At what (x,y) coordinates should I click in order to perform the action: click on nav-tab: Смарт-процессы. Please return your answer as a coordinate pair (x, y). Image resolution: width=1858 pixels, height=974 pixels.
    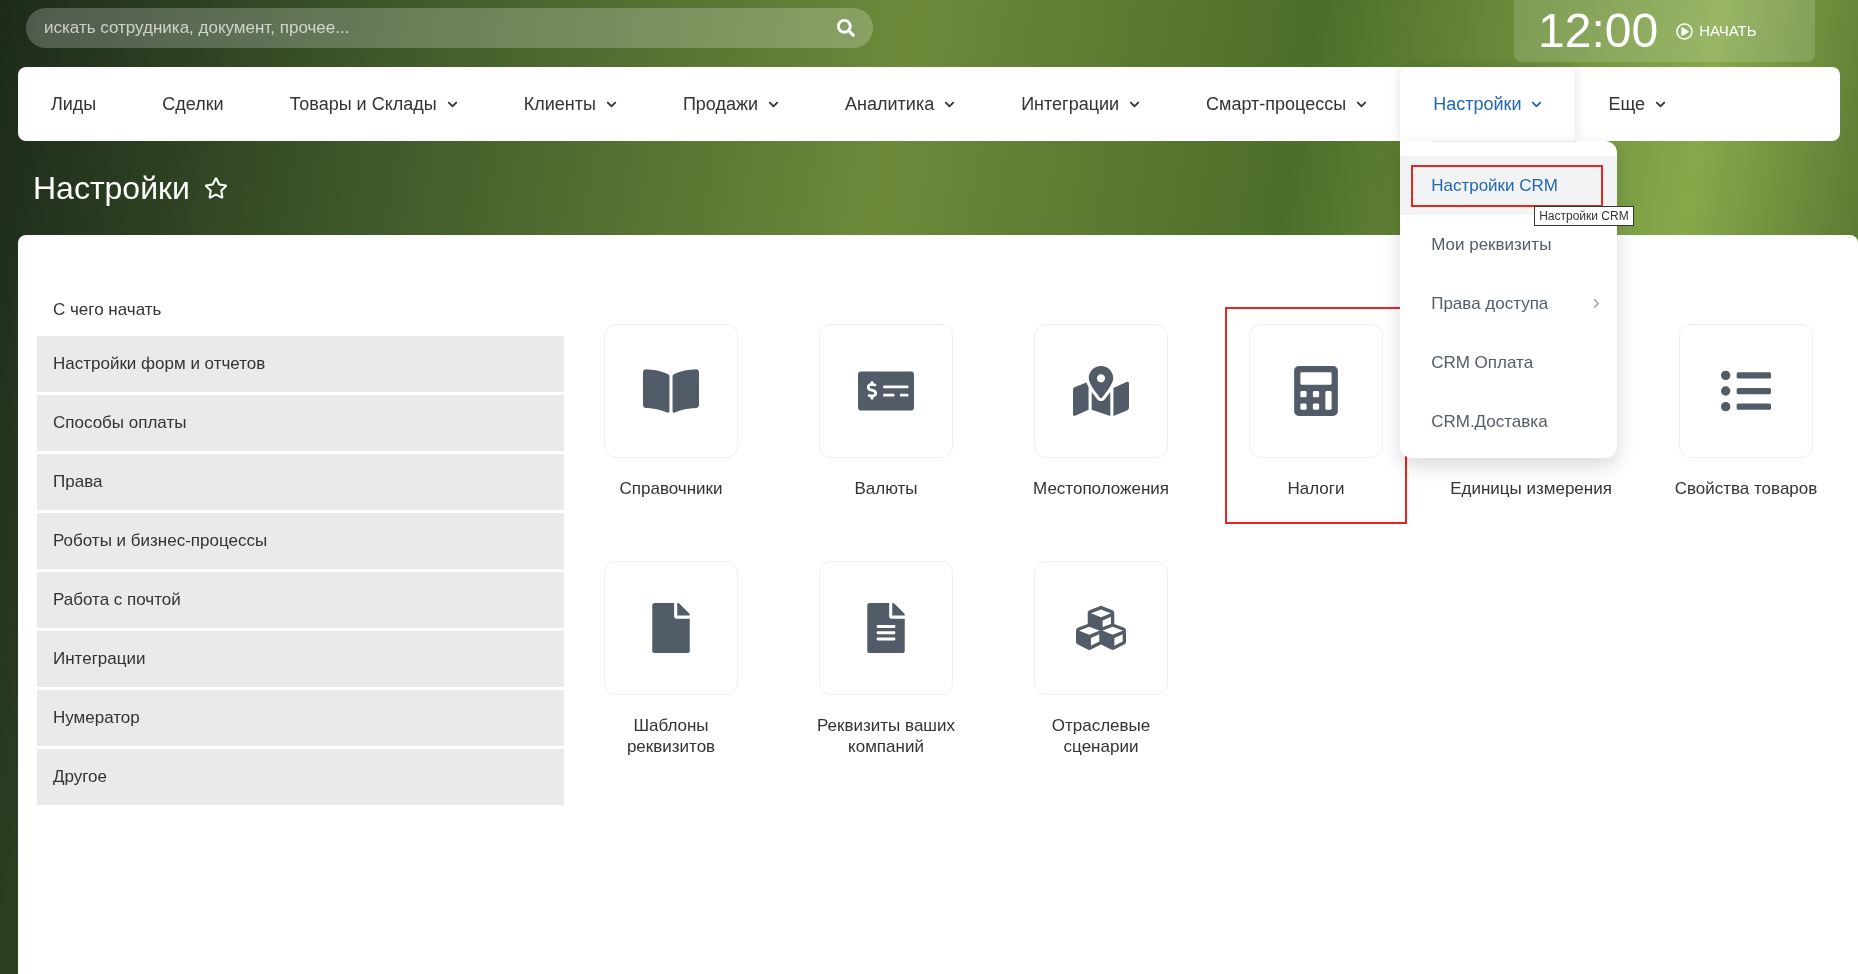
    Looking at the image, I should click on (1287, 104).